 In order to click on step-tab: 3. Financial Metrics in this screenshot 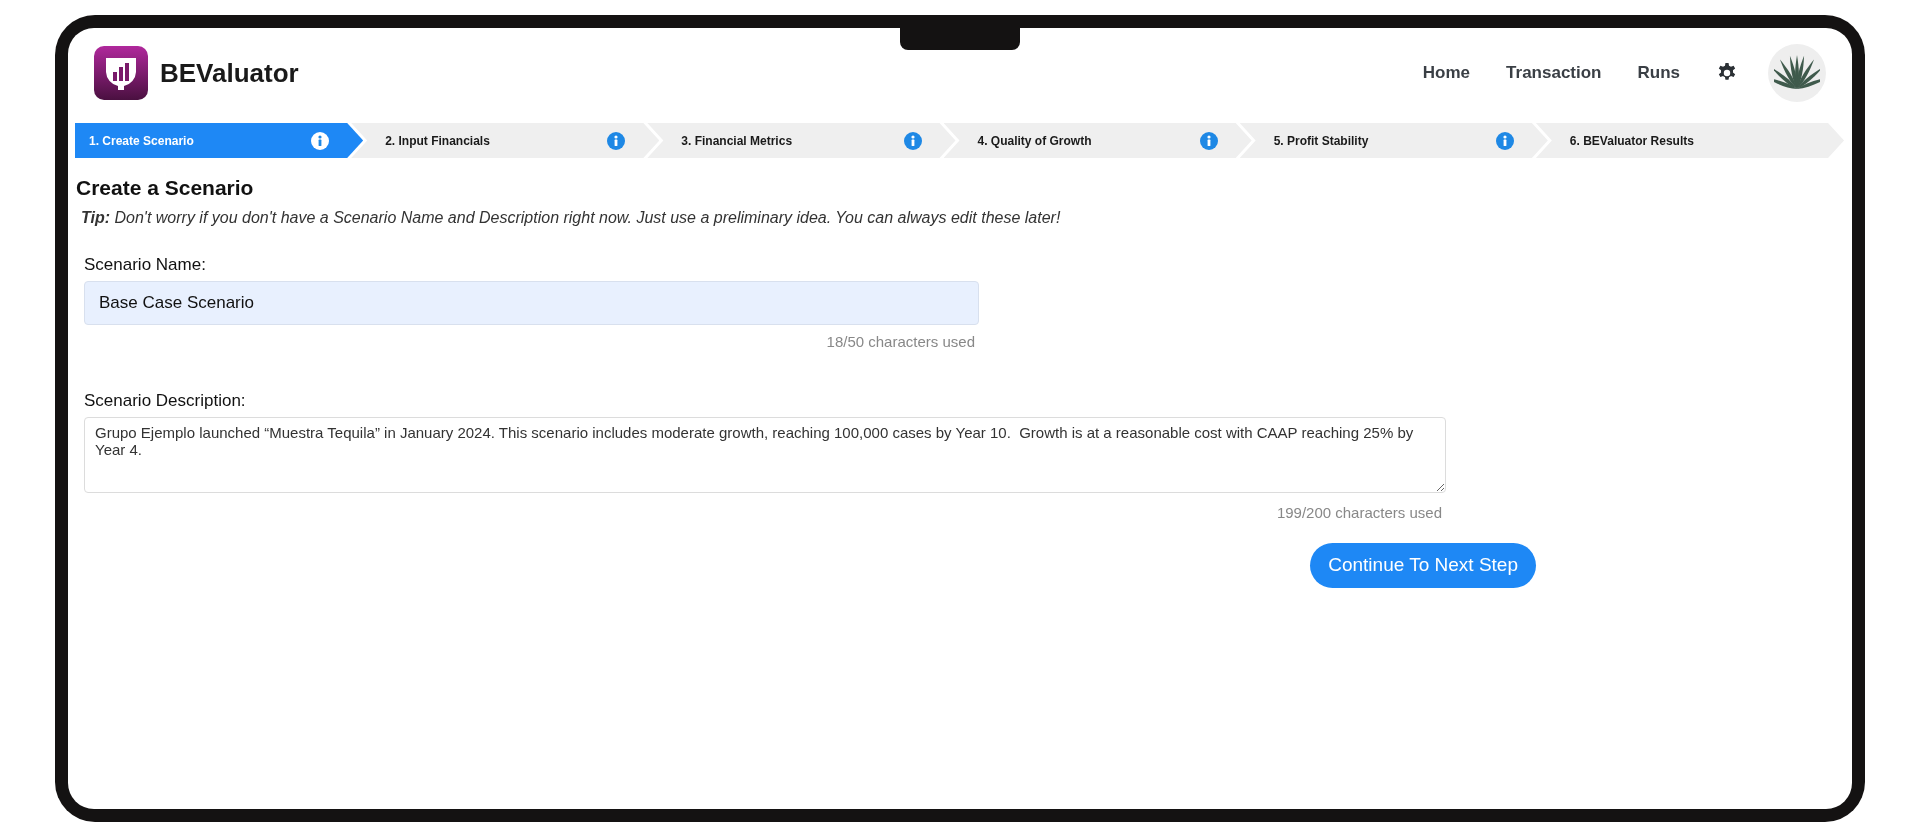, I will do `click(801, 140)`.